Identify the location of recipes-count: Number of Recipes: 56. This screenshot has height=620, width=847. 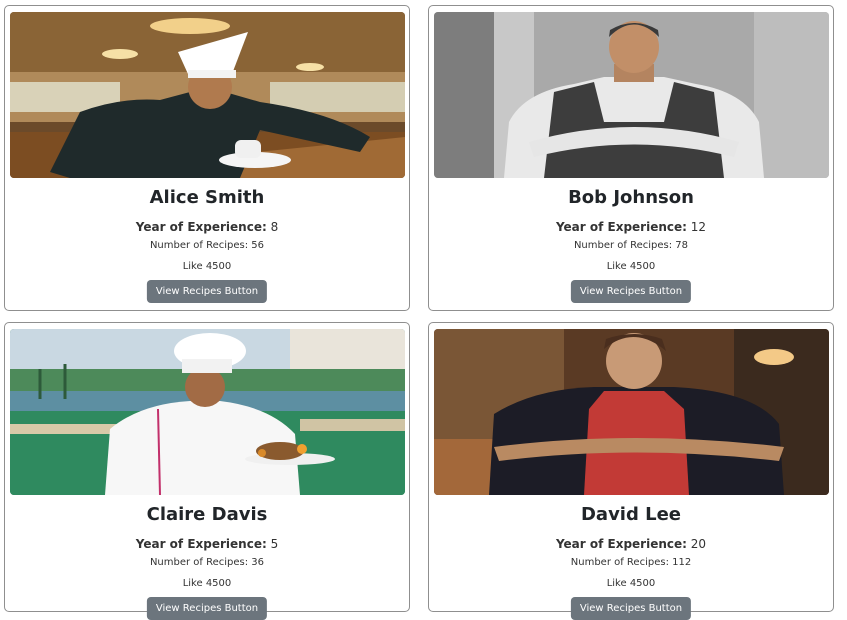
(207, 245).